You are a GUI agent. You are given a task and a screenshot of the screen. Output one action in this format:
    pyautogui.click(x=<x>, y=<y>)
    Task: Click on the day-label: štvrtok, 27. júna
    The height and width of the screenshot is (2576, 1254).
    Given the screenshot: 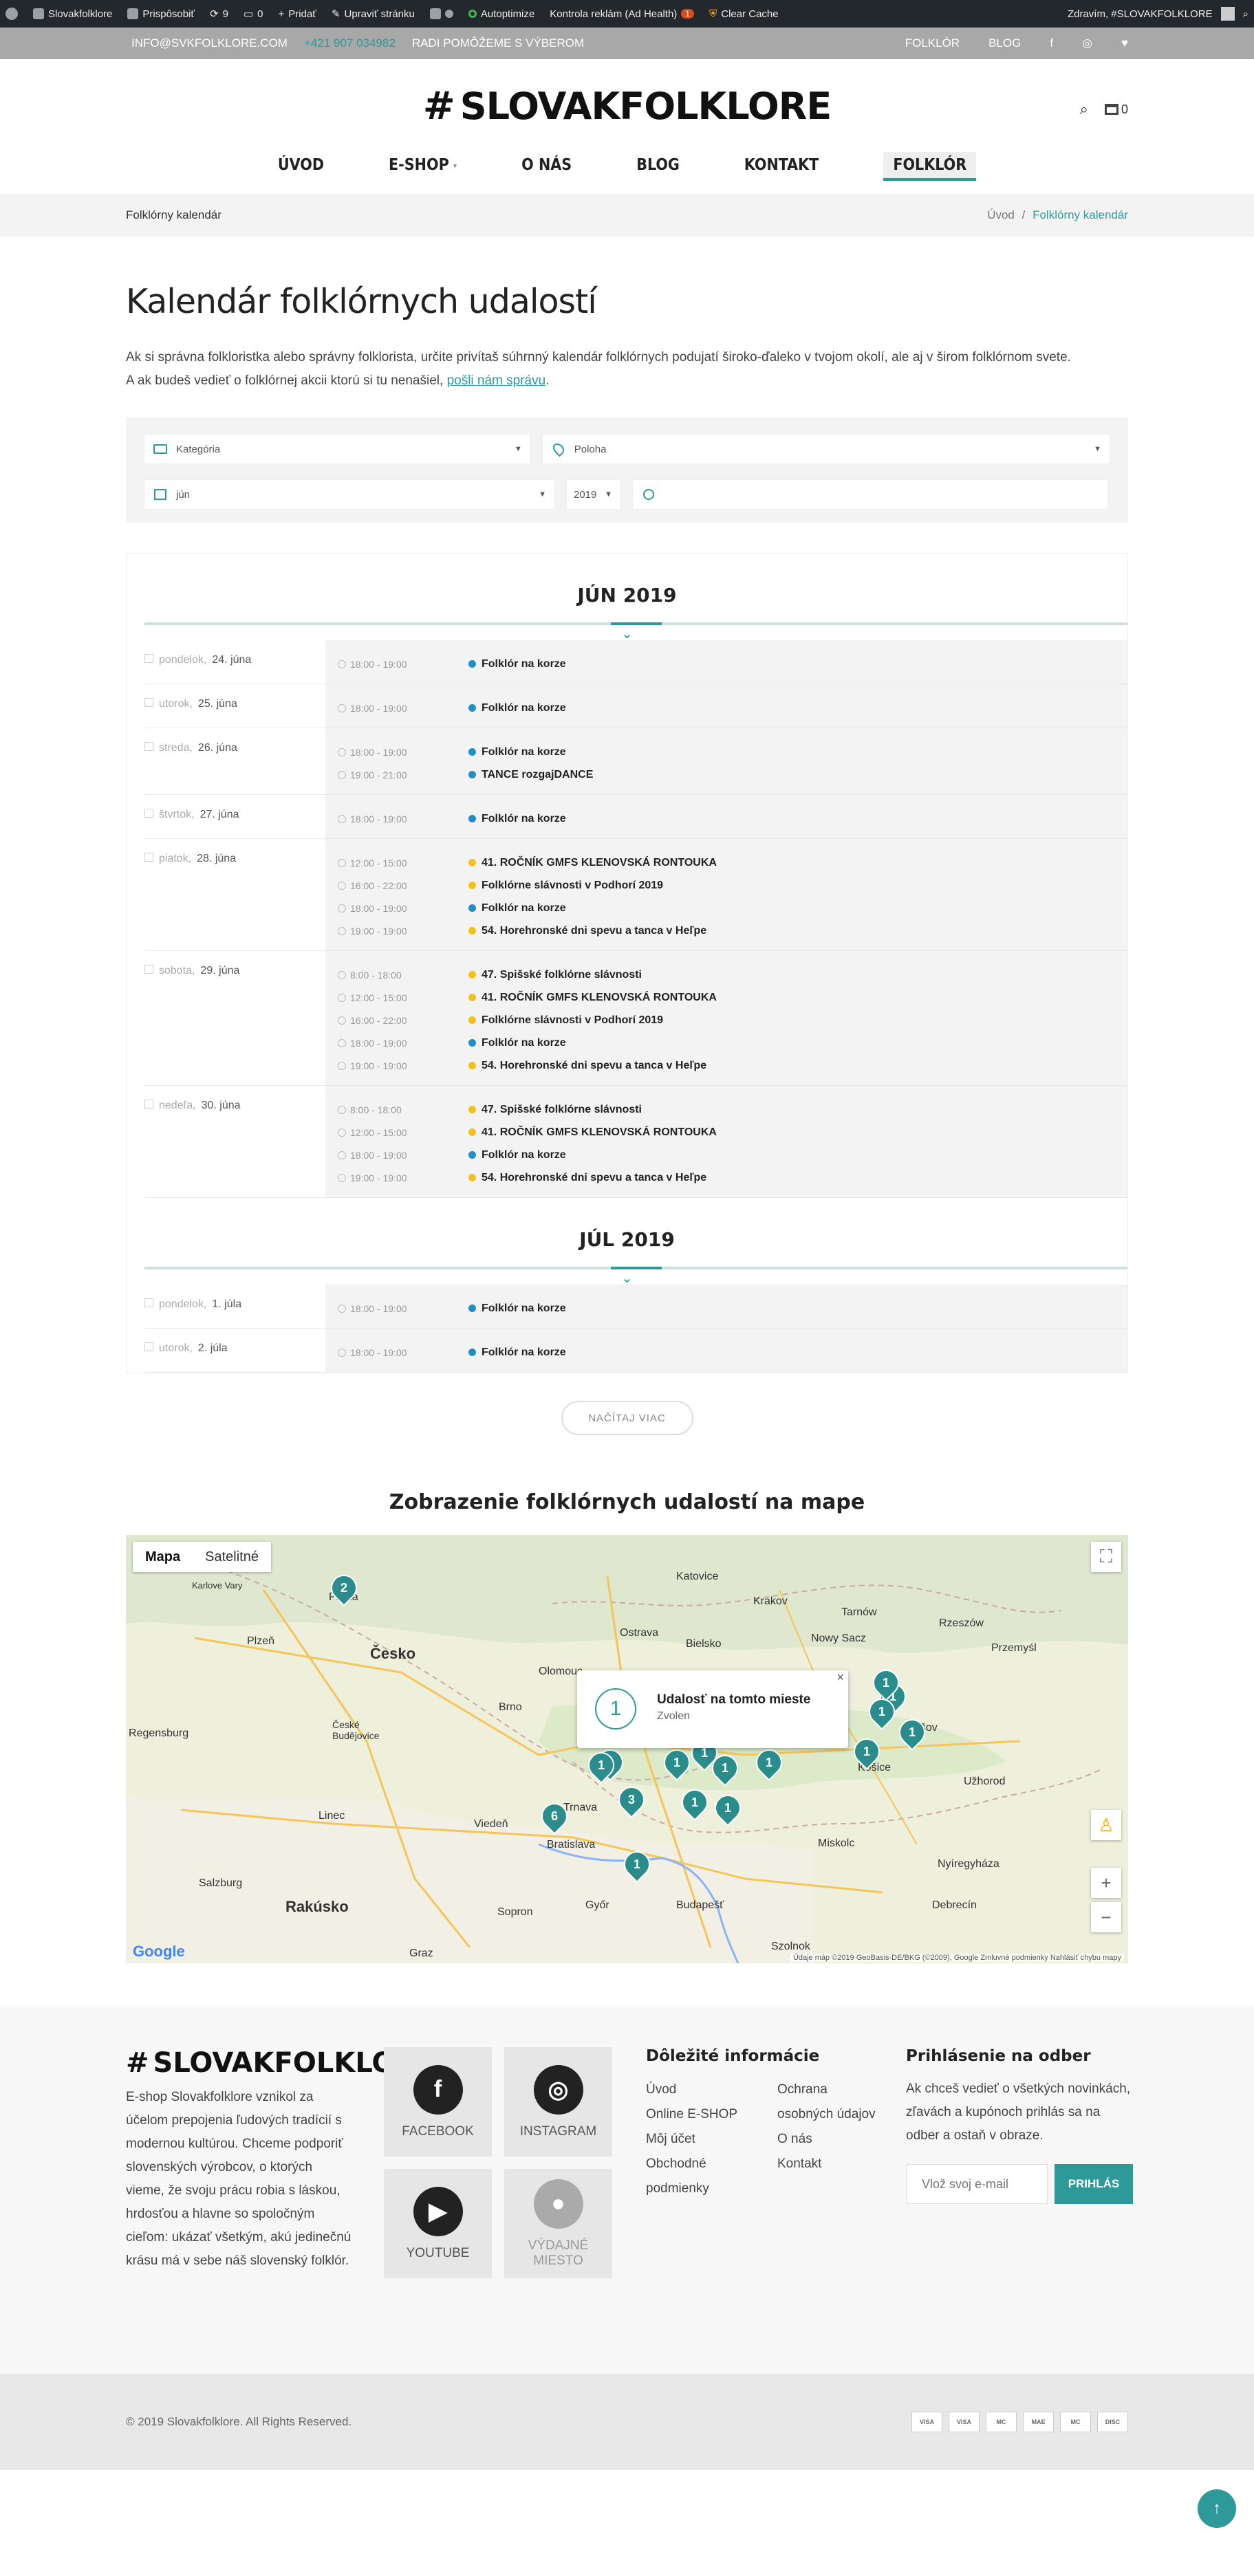 What is the action you would take?
    pyautogui.click(x=235, y=817)
    